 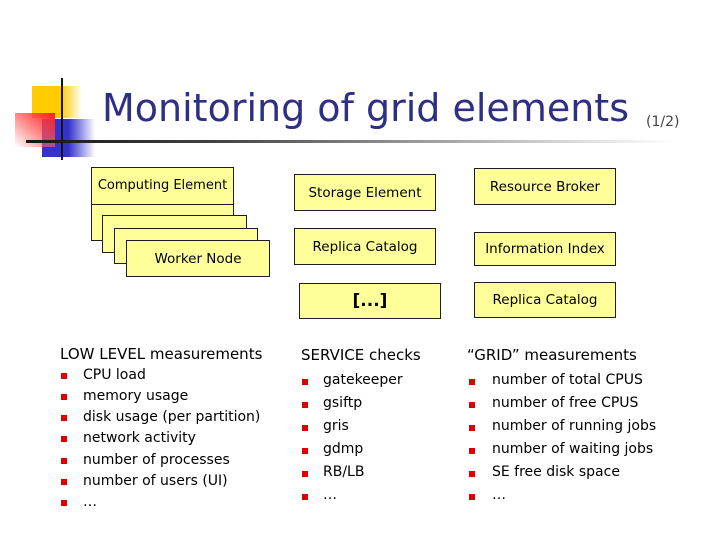 I want to click on replica-catalog-box-right: Replica Catalog, so click(x=545, y=300).